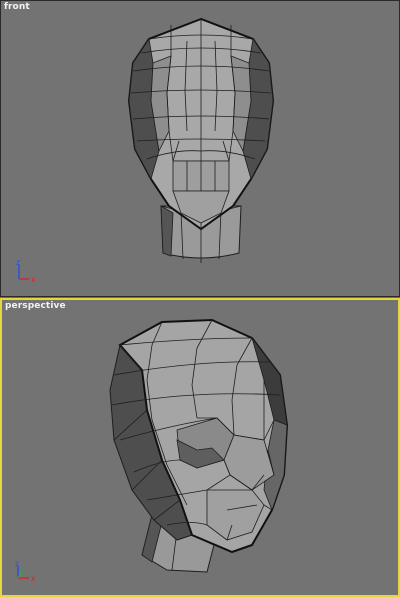 The image size is (400, 597). I want to click on axis-gizmo-front: z x, so click(26, 271).